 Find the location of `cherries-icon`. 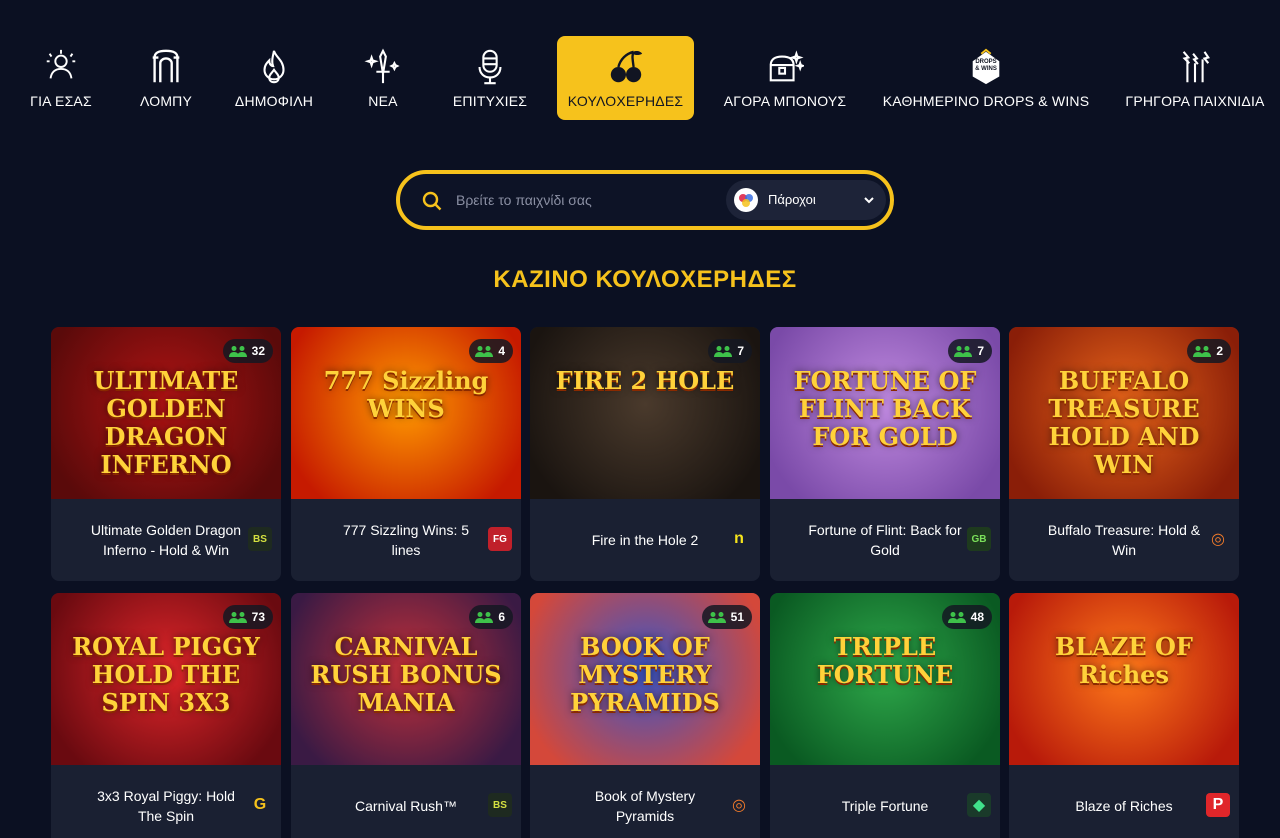

cherries-icon is located at coordinates (626, 67).